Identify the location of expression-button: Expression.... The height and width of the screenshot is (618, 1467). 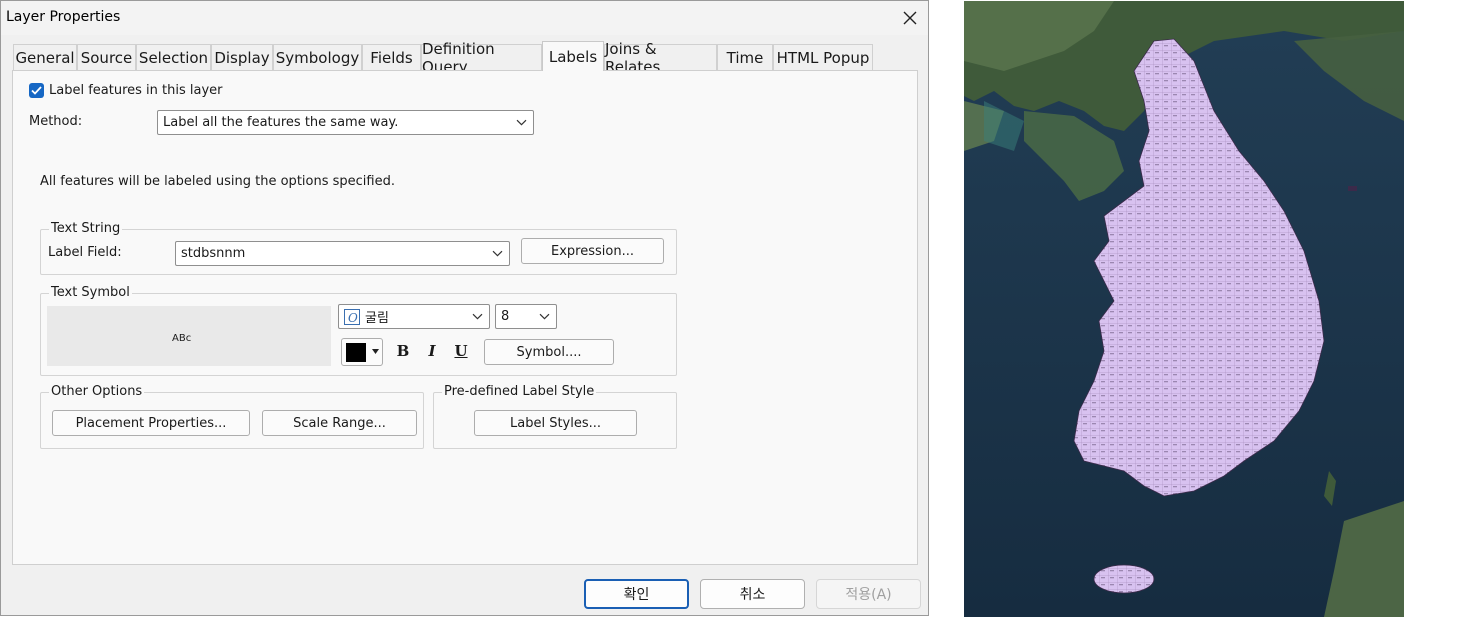
(592, 251).